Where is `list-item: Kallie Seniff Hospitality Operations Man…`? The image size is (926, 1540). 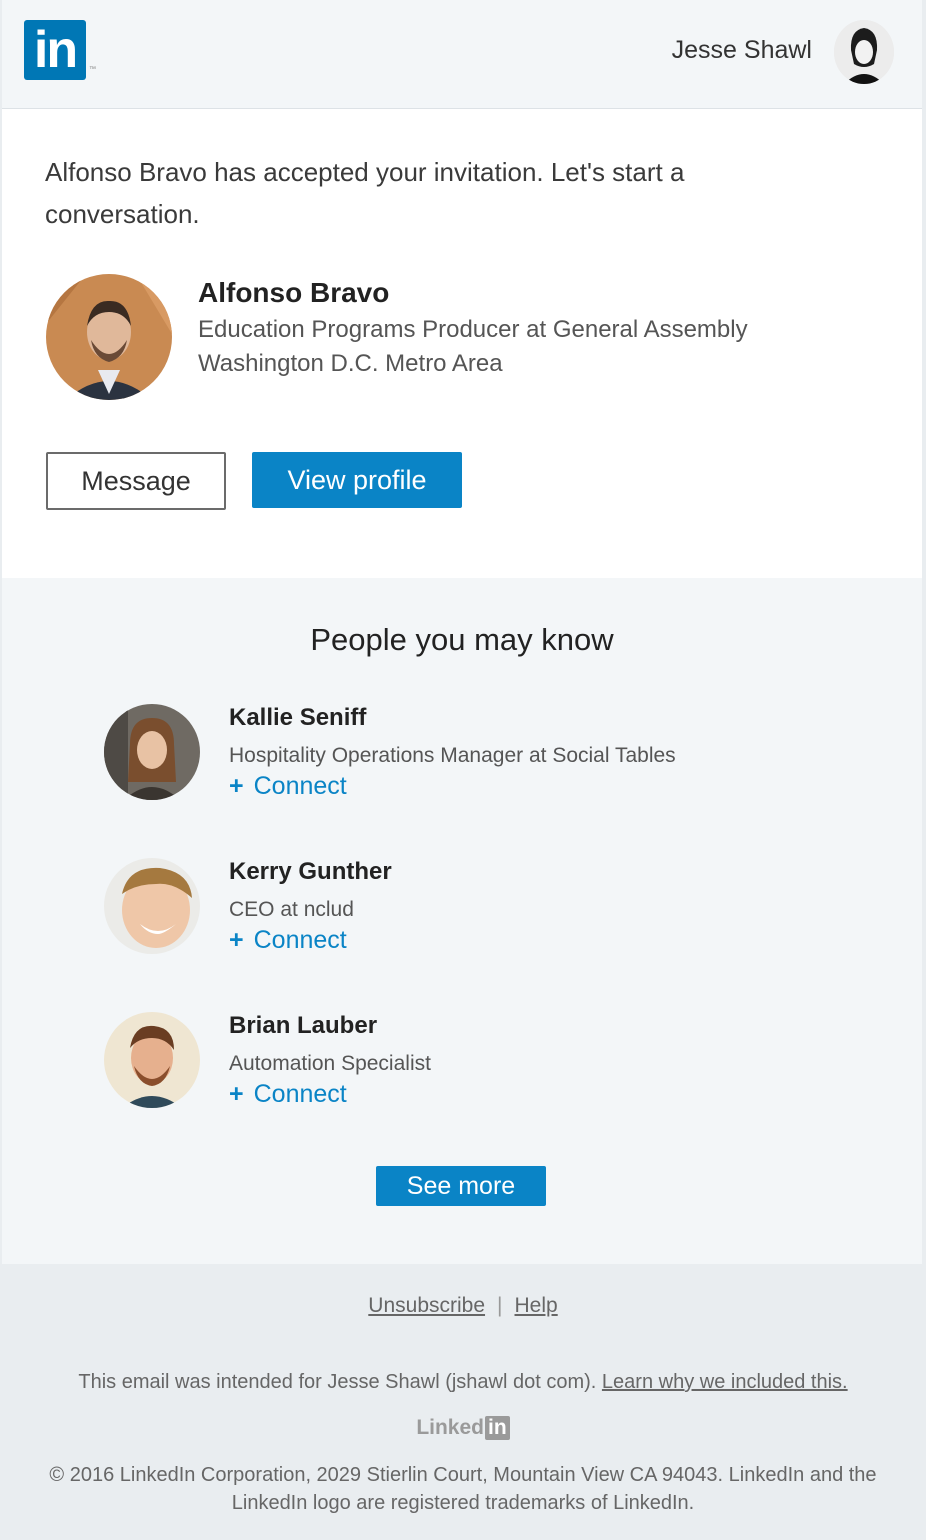 list-item: Kallie Seniff Hospitality Operations Man… is located at coordinates (462, 759).